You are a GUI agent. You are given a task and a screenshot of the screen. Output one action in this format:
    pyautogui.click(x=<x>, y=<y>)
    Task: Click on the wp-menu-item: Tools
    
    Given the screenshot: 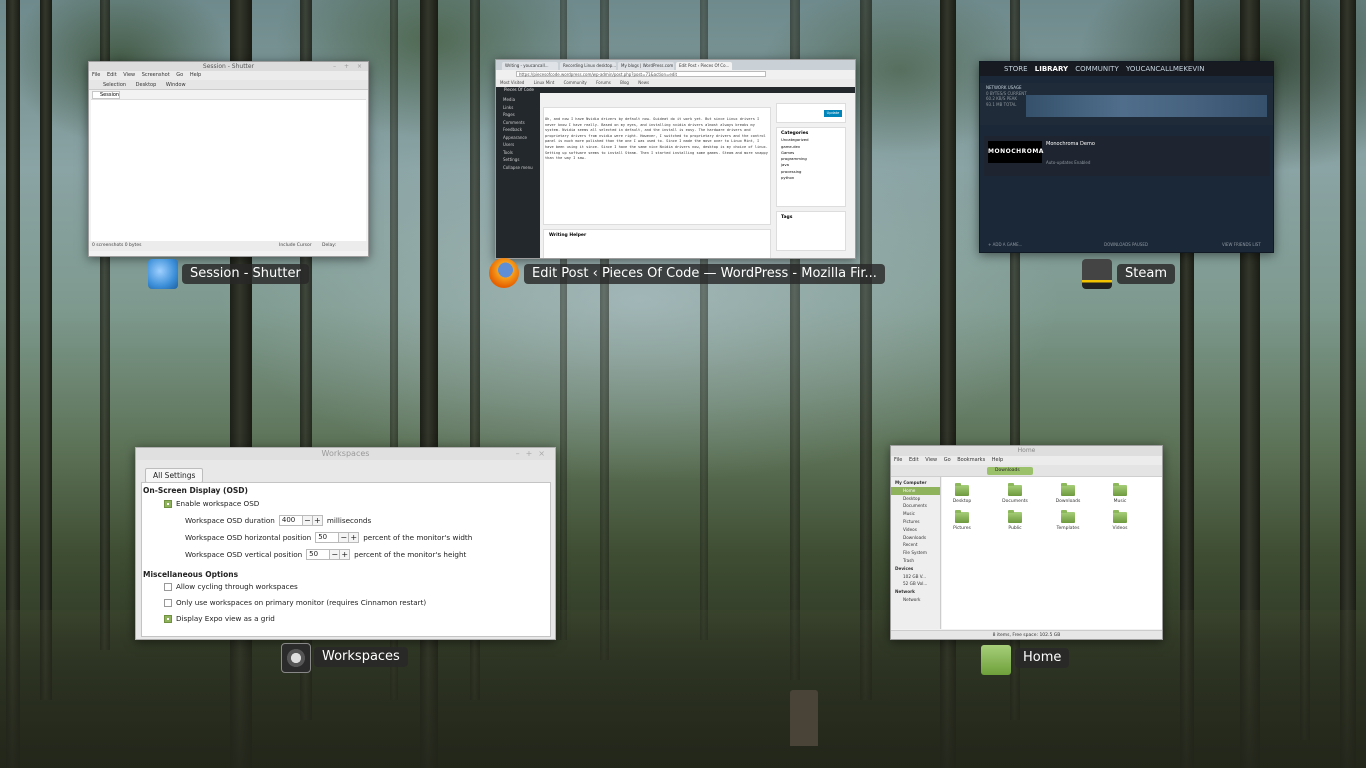 What is the action you would take?
    pyautogui.click(x=521, y=153)
    